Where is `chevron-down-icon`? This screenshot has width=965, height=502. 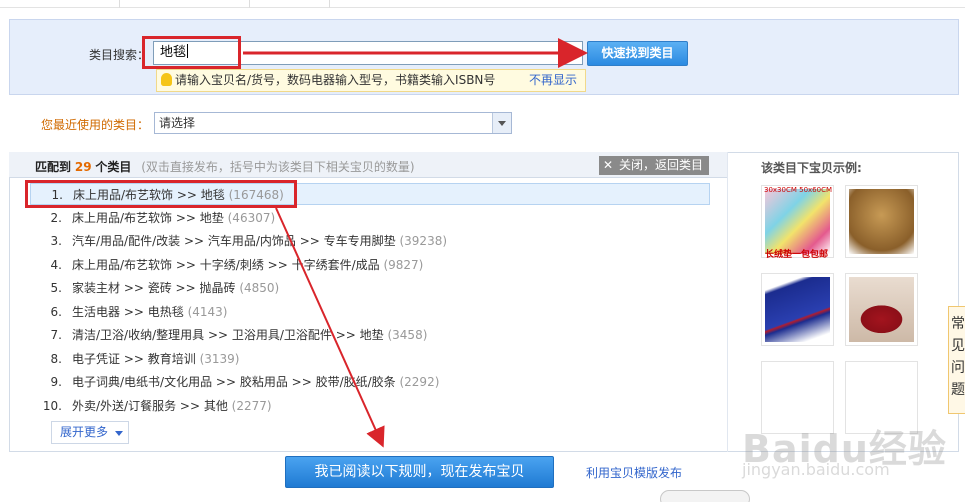 chevron-down-icon is located at coordinates (501, 123).